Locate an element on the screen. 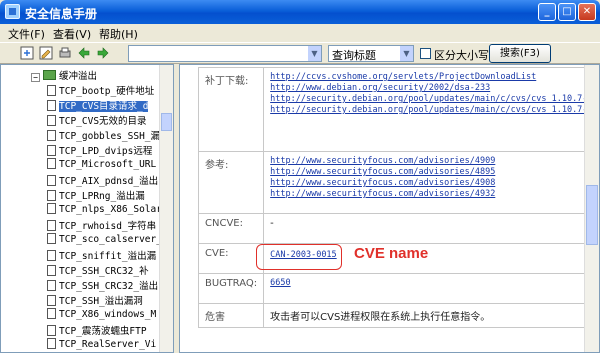 The height and width of the screenshot is (353, 600). detail-scrollbar is located at coordinates (591, 208).